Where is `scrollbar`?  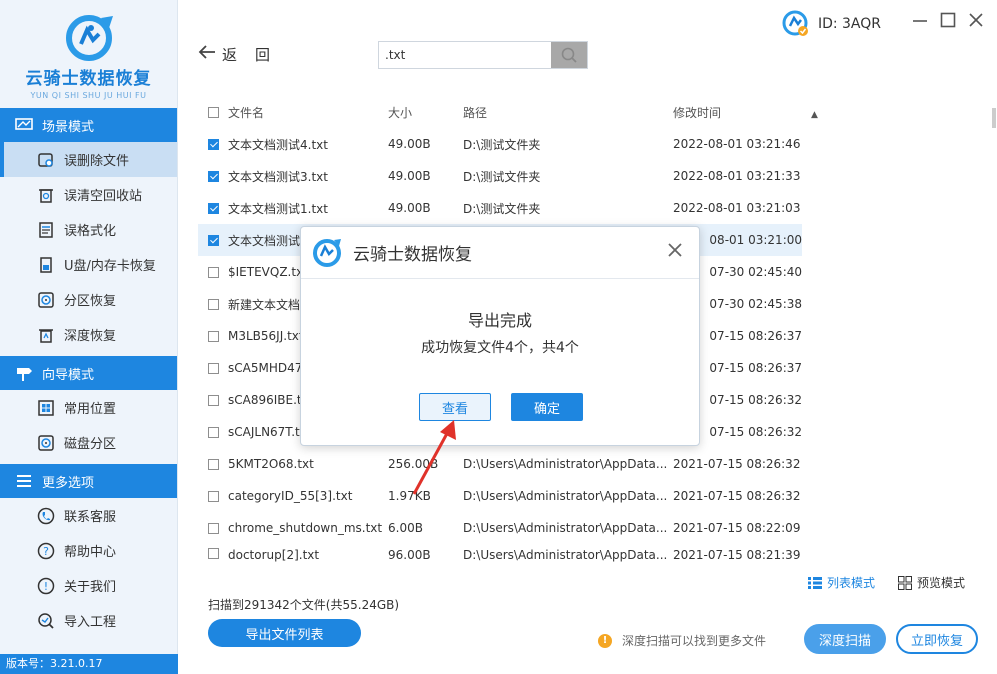 scrollbar is located at coordinates (994, 118).